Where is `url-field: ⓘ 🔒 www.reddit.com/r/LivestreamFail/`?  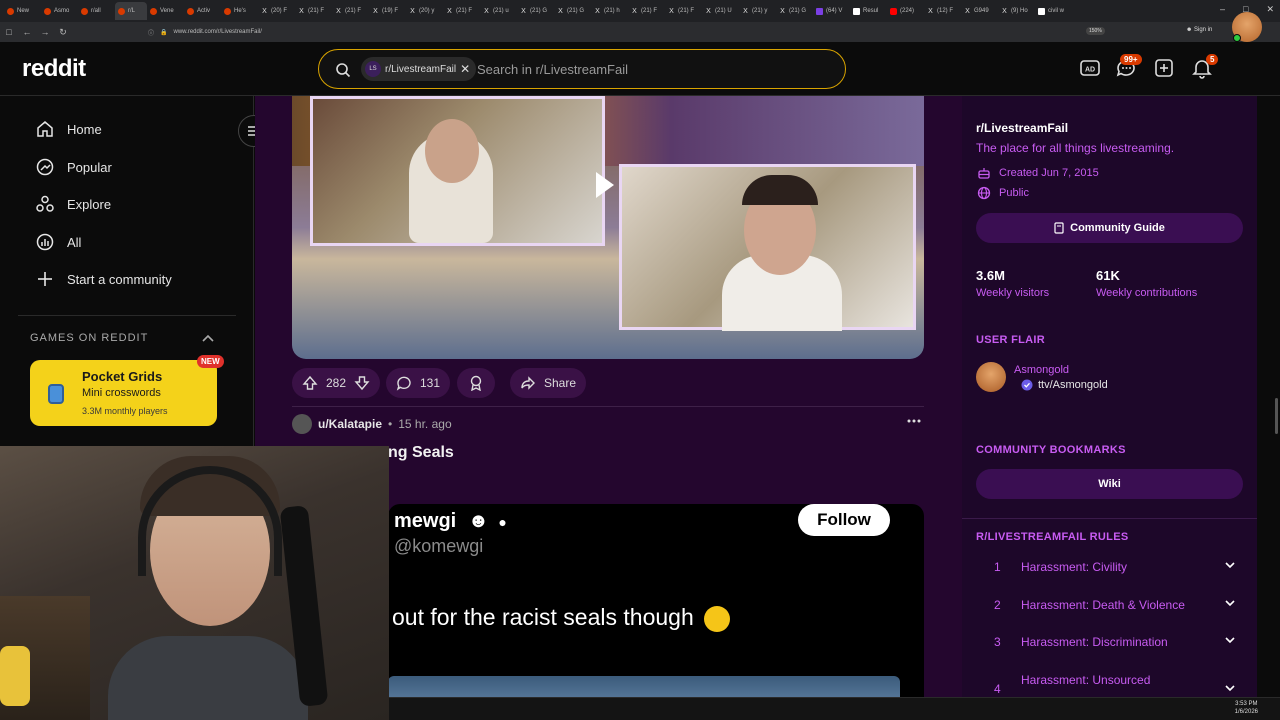 url-field: ⓘ 🔒 www.reddit.com/r/LivestreamFail/ is located at coordinates (618, 32).